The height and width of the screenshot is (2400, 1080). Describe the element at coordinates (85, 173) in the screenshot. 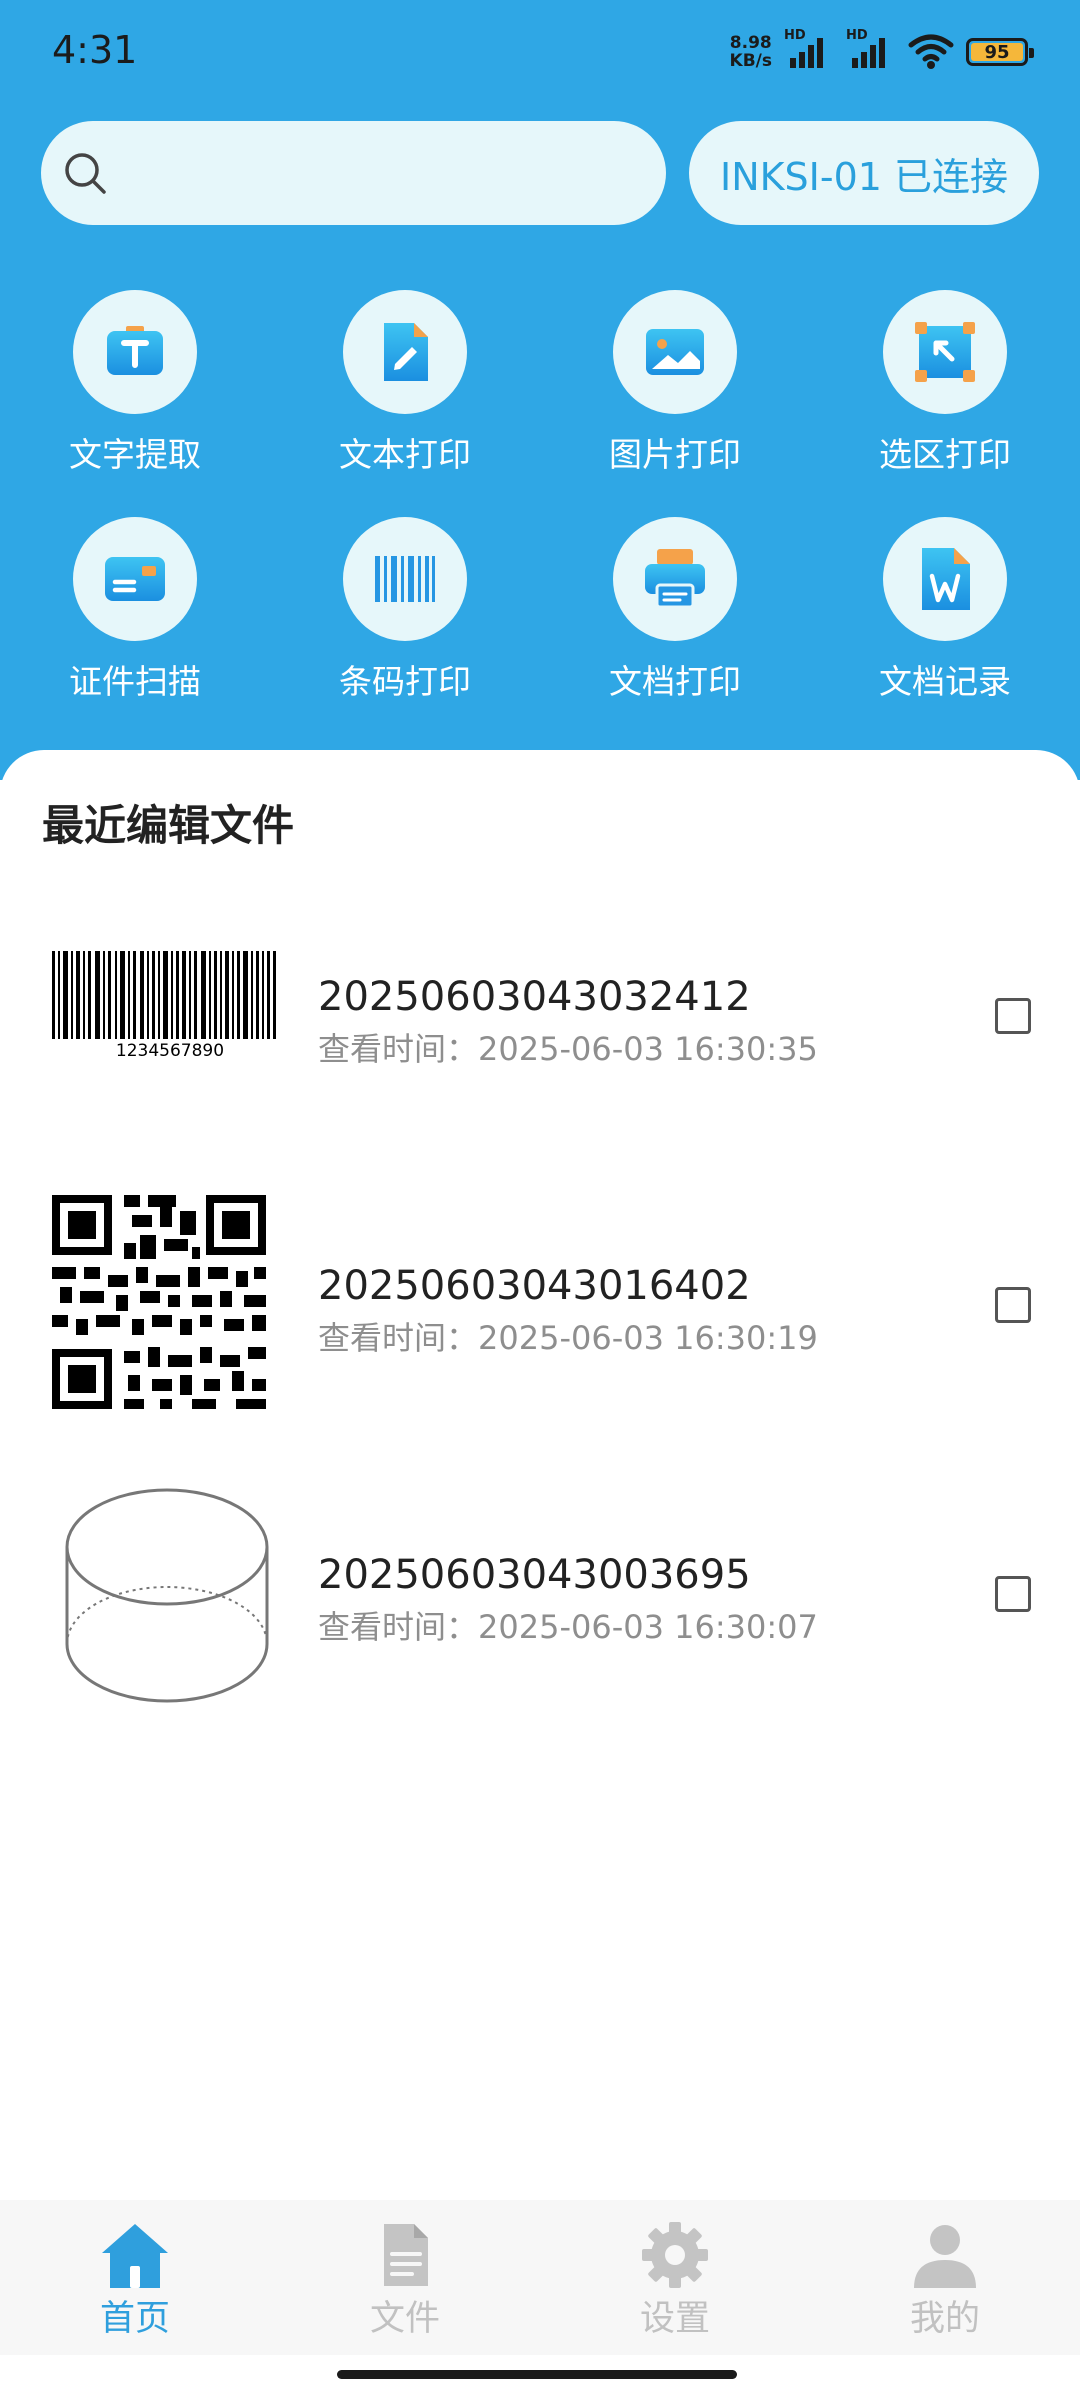

I see `search-icon` at that location.